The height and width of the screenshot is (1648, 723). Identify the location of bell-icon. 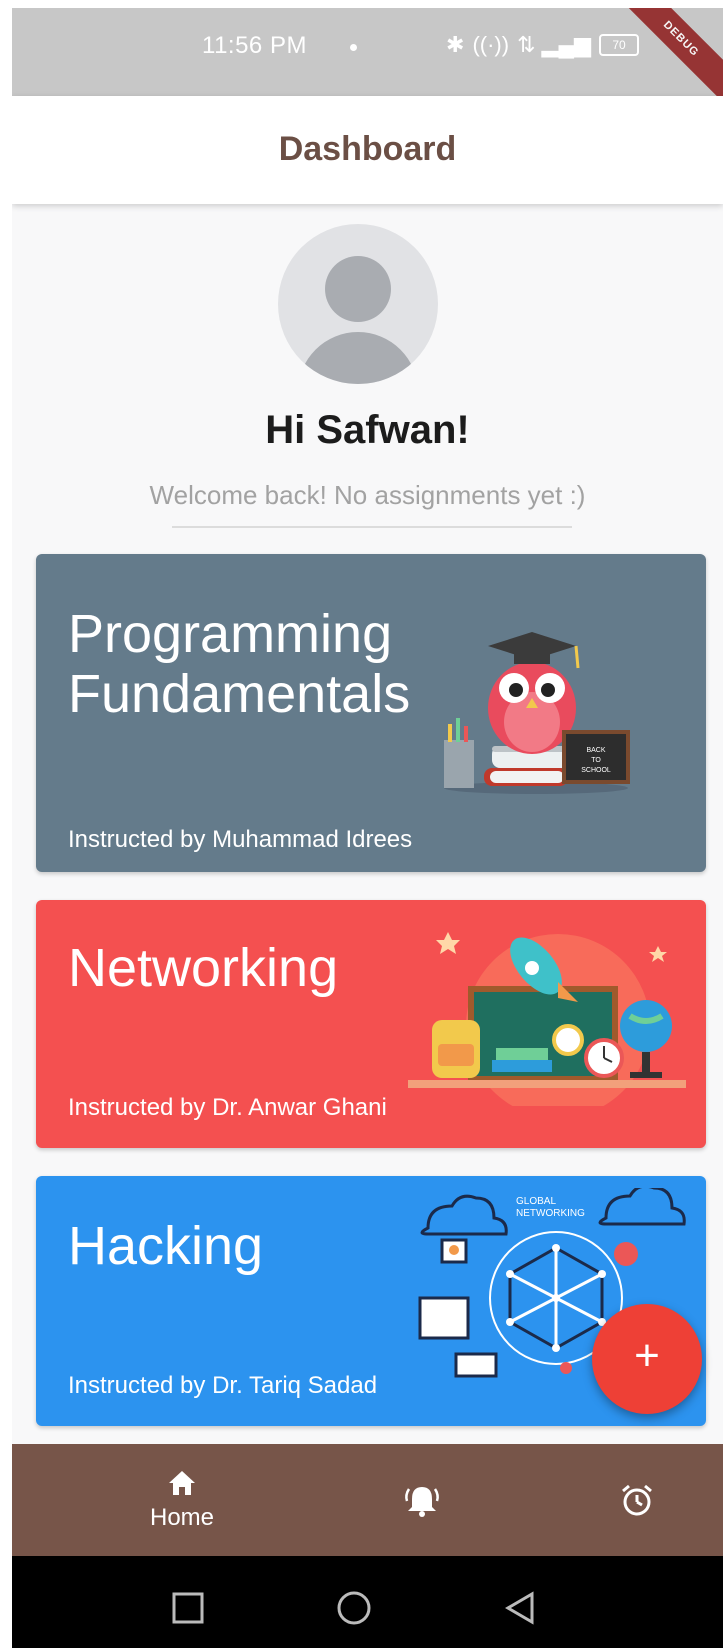
(422, 1502).